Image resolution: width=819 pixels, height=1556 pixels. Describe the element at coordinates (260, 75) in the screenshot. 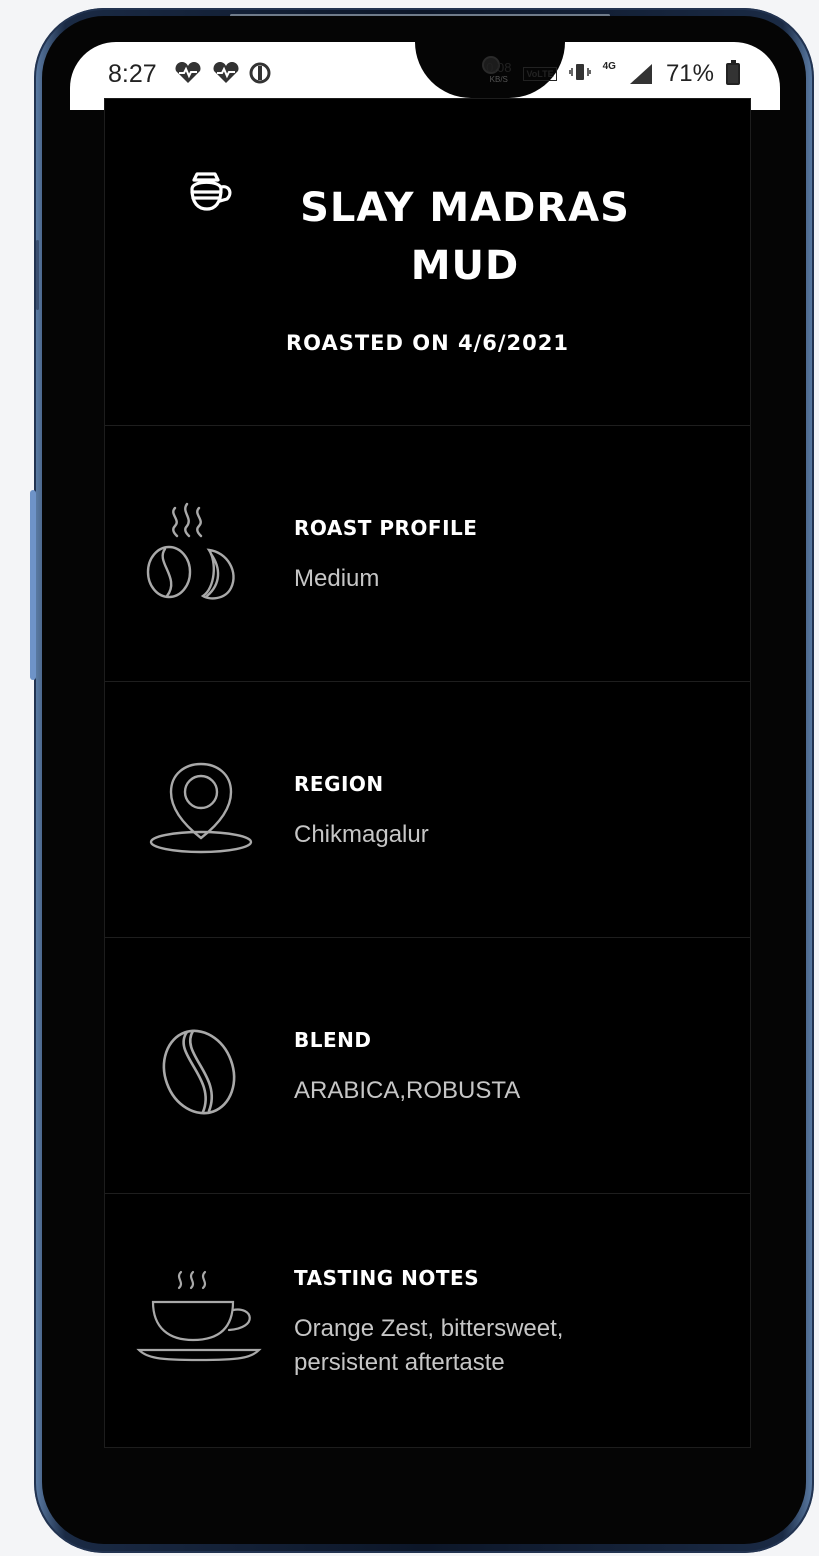

I see `data-saver-icon` at that location.